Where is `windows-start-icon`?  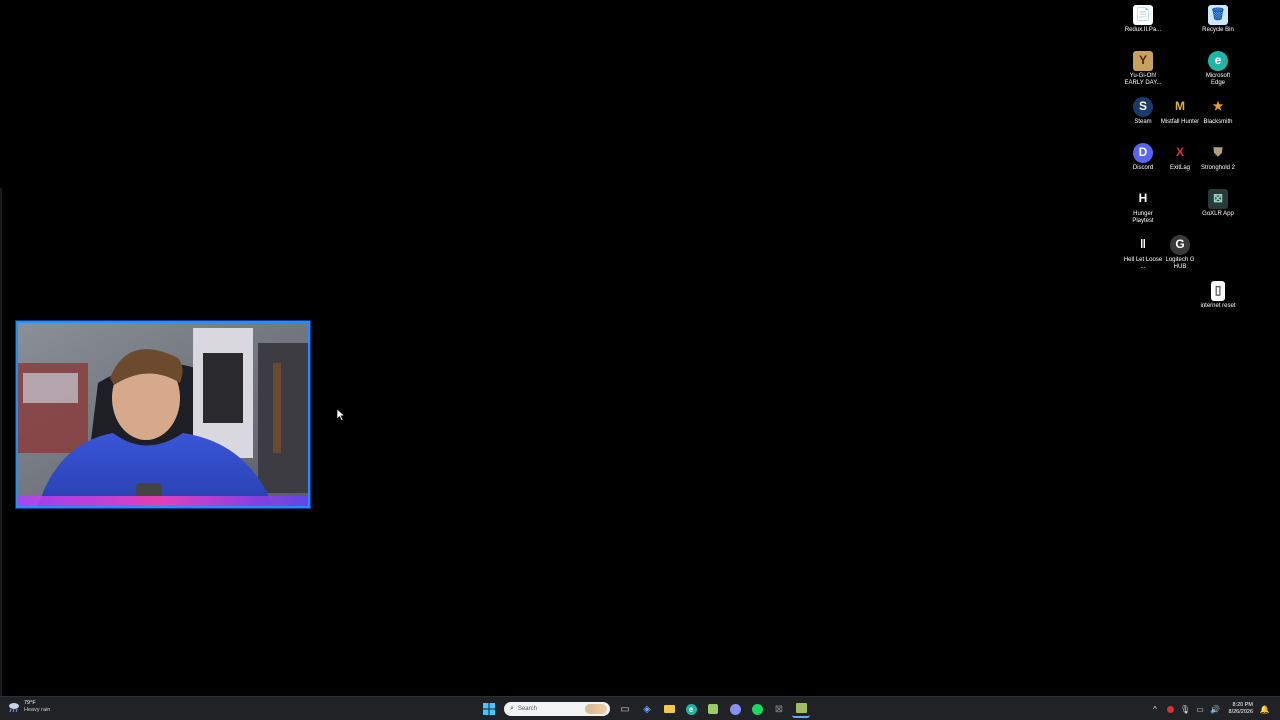 windows-start-icon is located at coordinates (489, 709).